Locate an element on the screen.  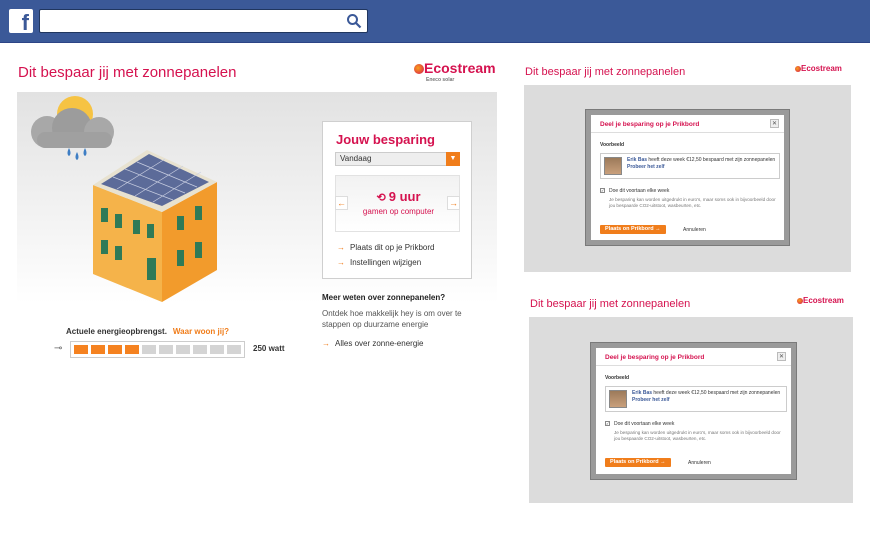
savings-carousel: ← ⟲ 9 uur gamen op computer → is located at coordinates (397, 203).